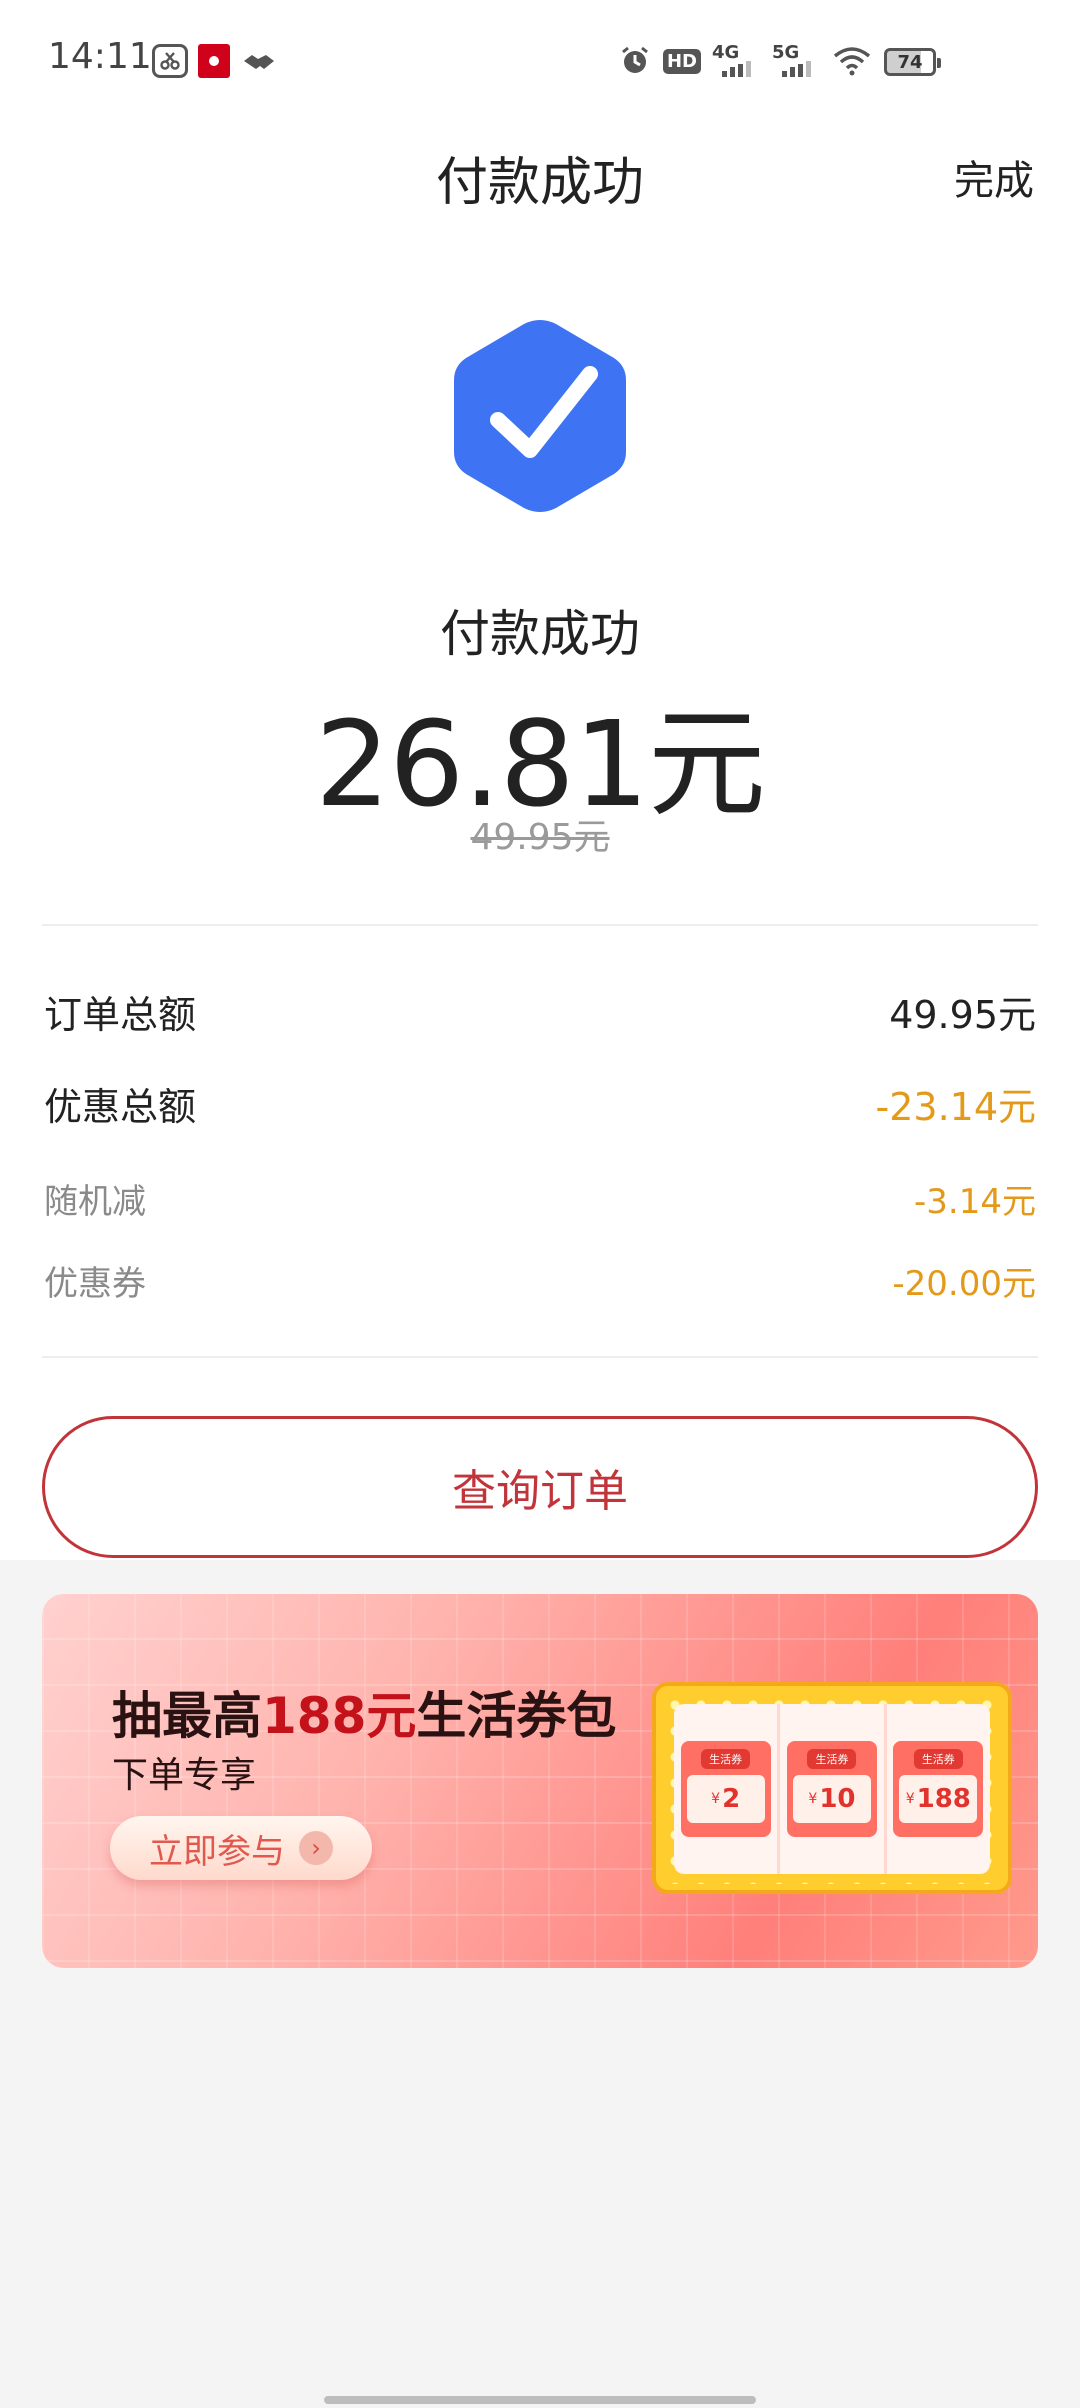 The height and width of the screenshot is (2408, 1080). Describe the element at coordinates (726, 52) in the screenshot. I see `network-4g-label: 4G` at that location.